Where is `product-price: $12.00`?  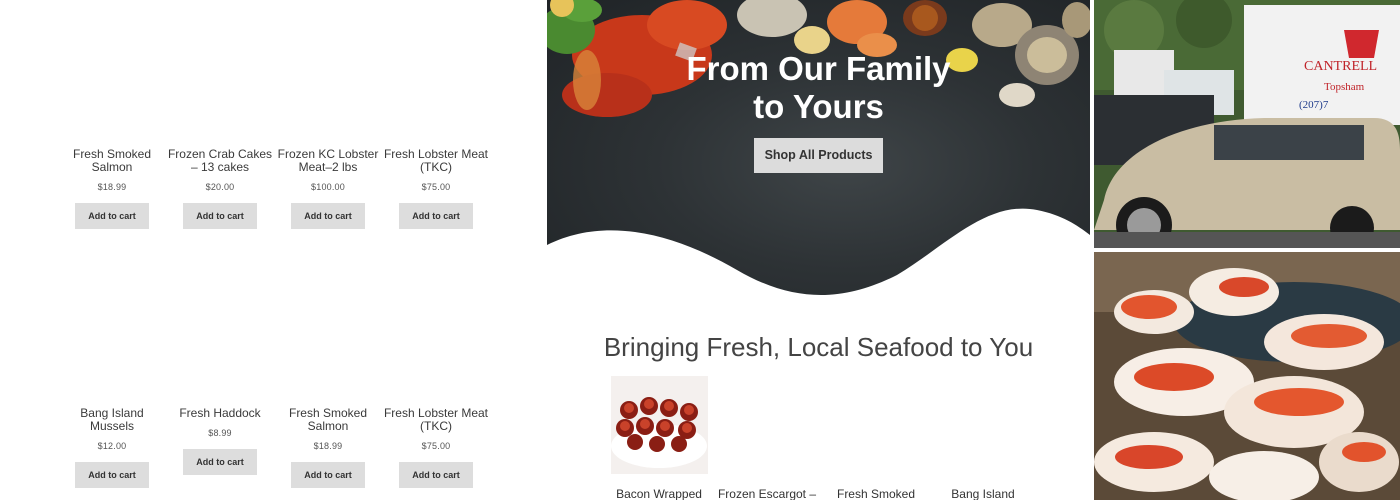 product-price: $12.00 is located at coordinates (112, 446).